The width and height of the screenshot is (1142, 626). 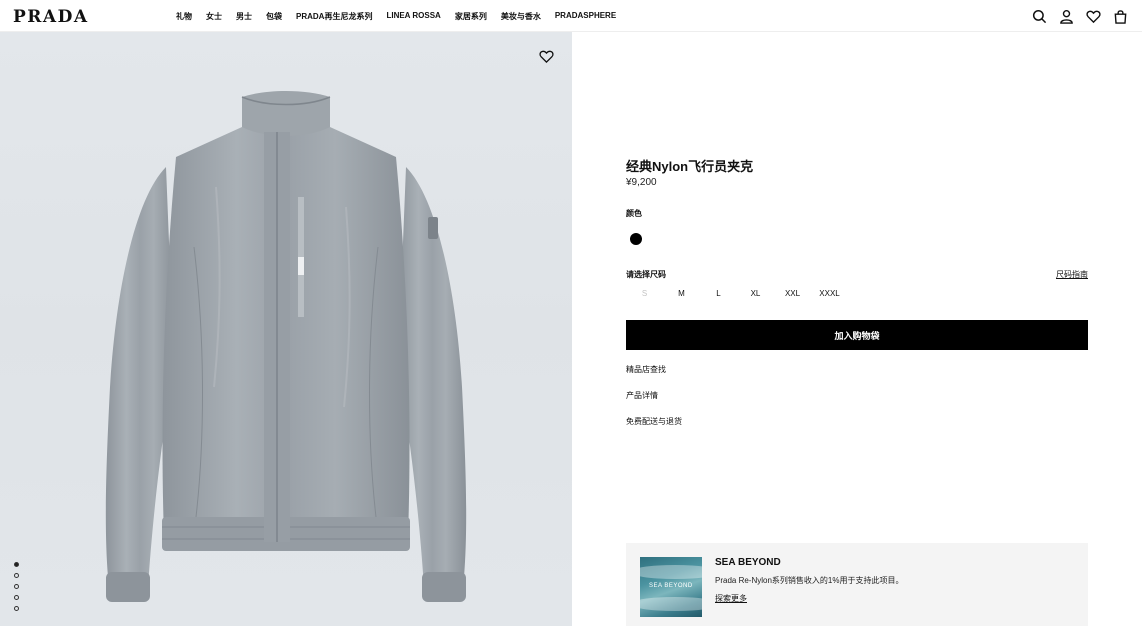 What do you see at coordinates (546, 56) in the screenshot?
I see `add-to-wishlist-icon` at bounding box center [546, 56].